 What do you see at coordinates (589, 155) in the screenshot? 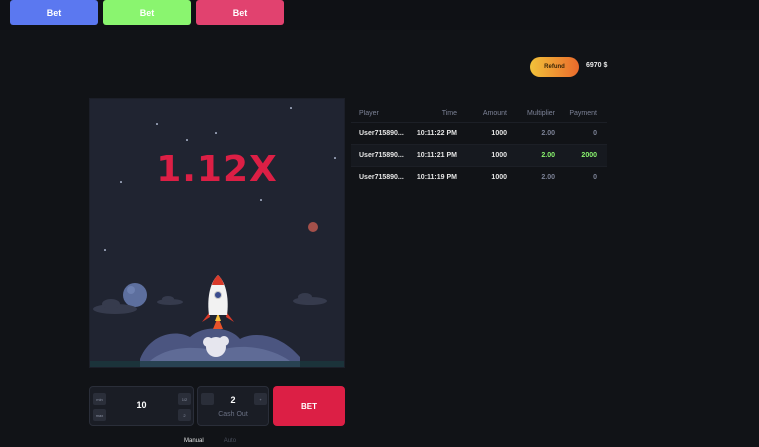
I see `cell-payment: 2000` at bounding box center [589, 155].